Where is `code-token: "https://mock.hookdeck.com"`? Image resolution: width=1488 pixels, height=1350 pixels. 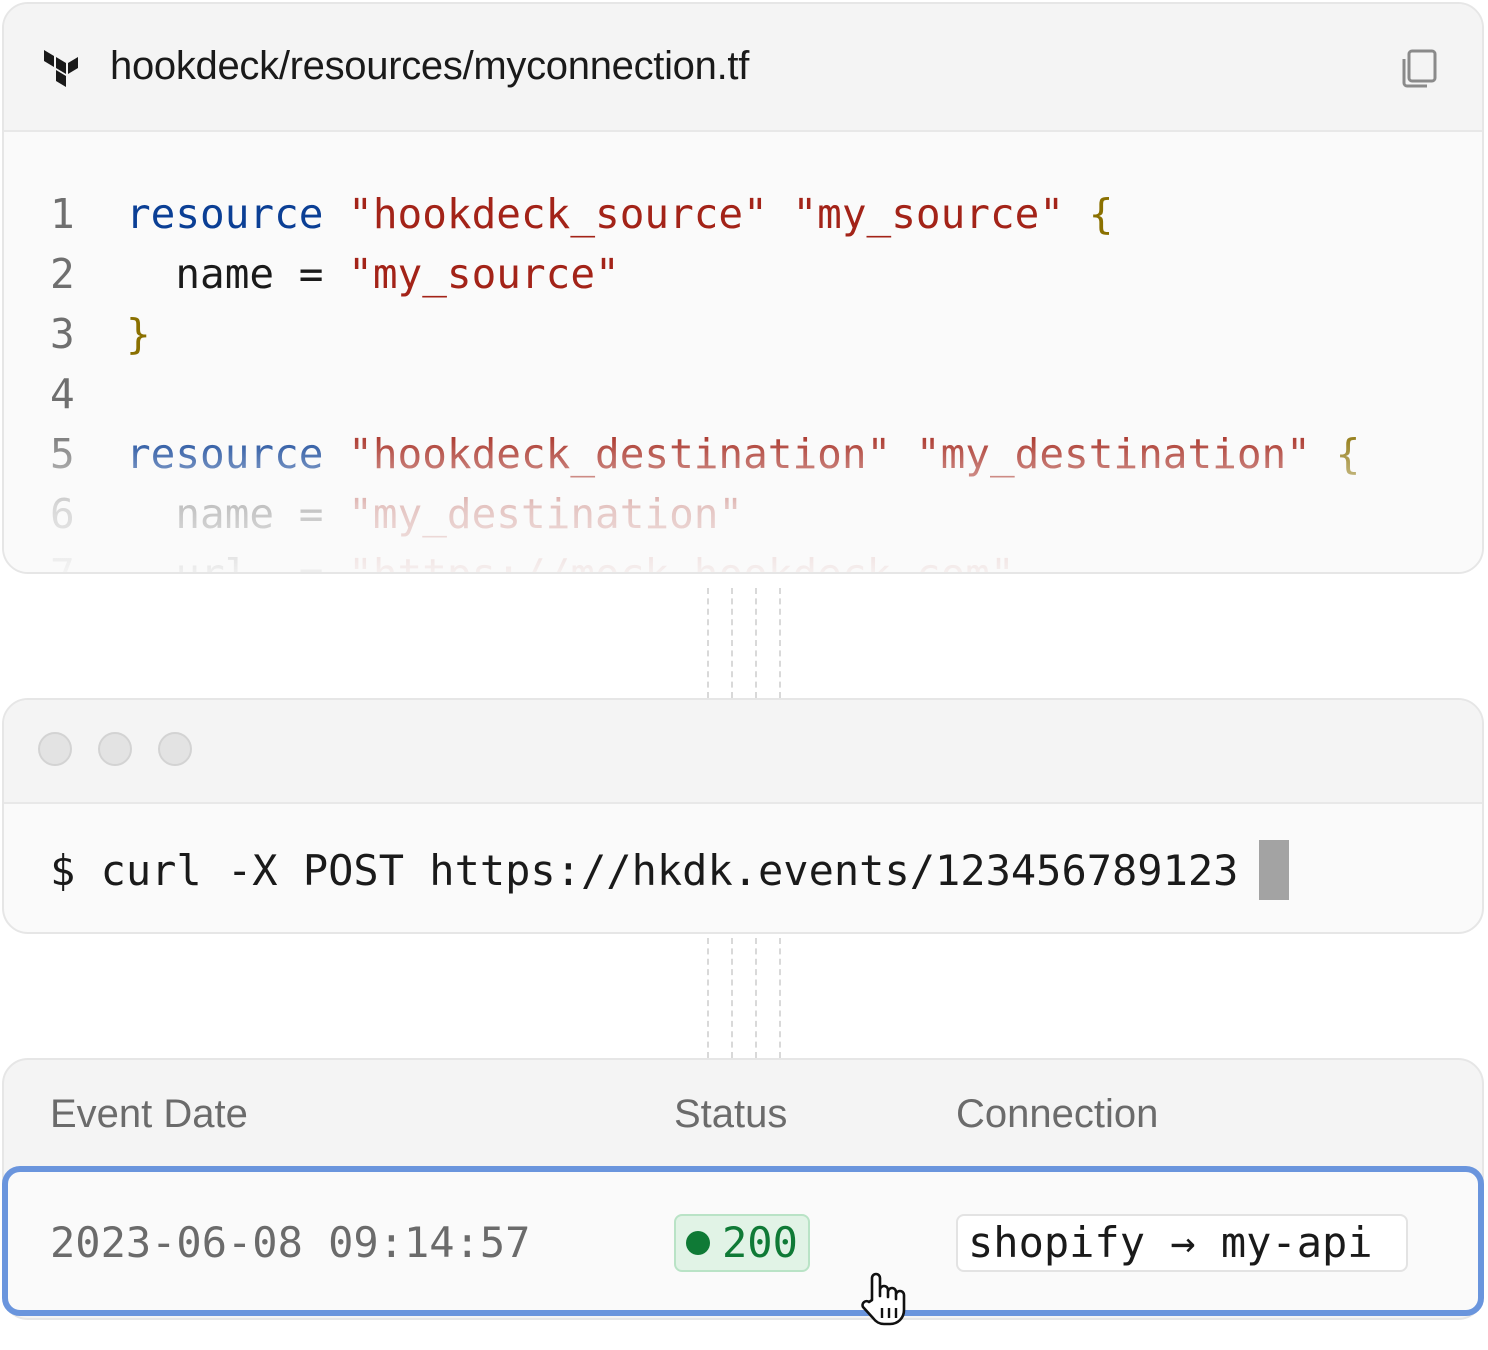
code-token: "https://mock.hookdeck.com" is located at coordinates (681, 562).